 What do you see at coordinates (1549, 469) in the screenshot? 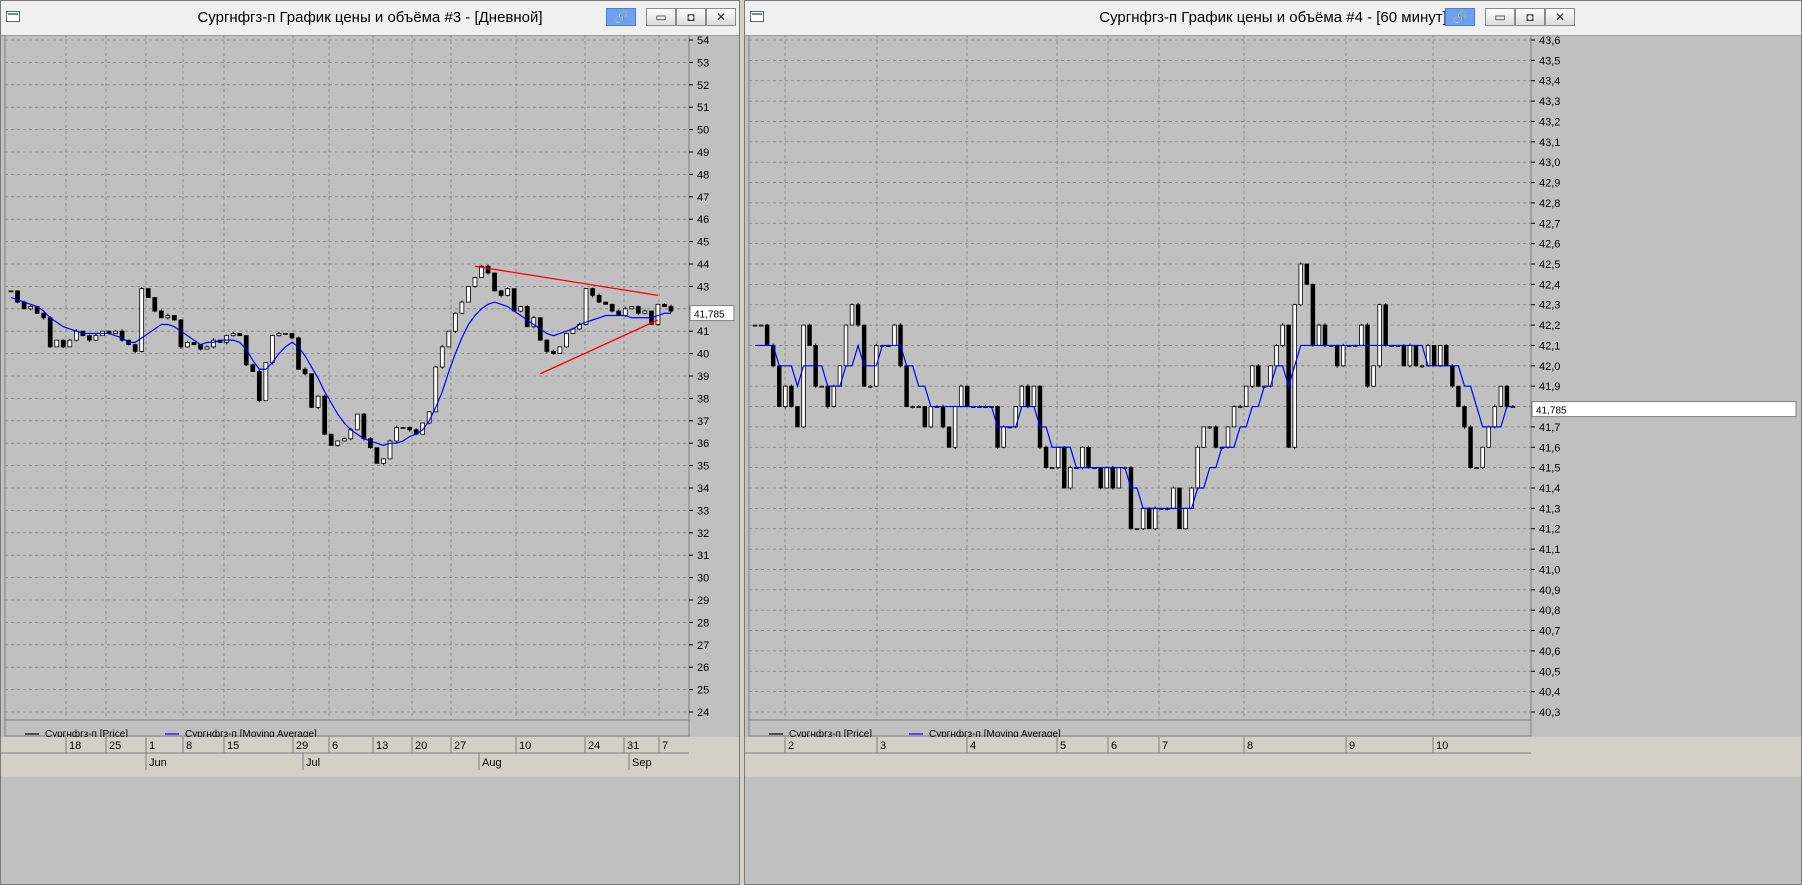
I see `y-tick-label: 41,5` at bounding box center [1549, 469].